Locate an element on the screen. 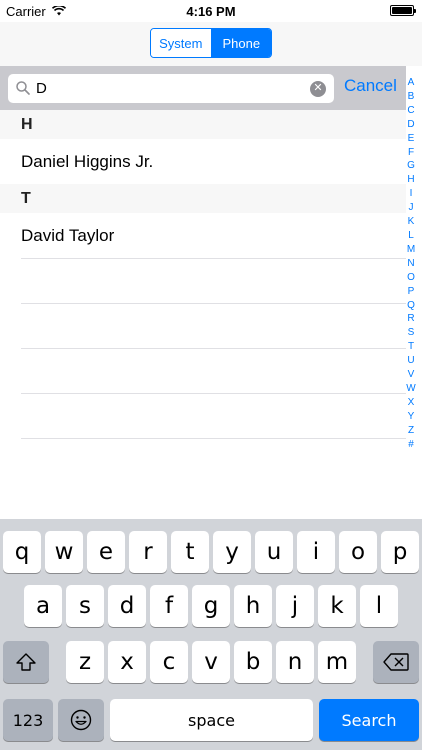  key-q: q is located at coordinates (22, 552).